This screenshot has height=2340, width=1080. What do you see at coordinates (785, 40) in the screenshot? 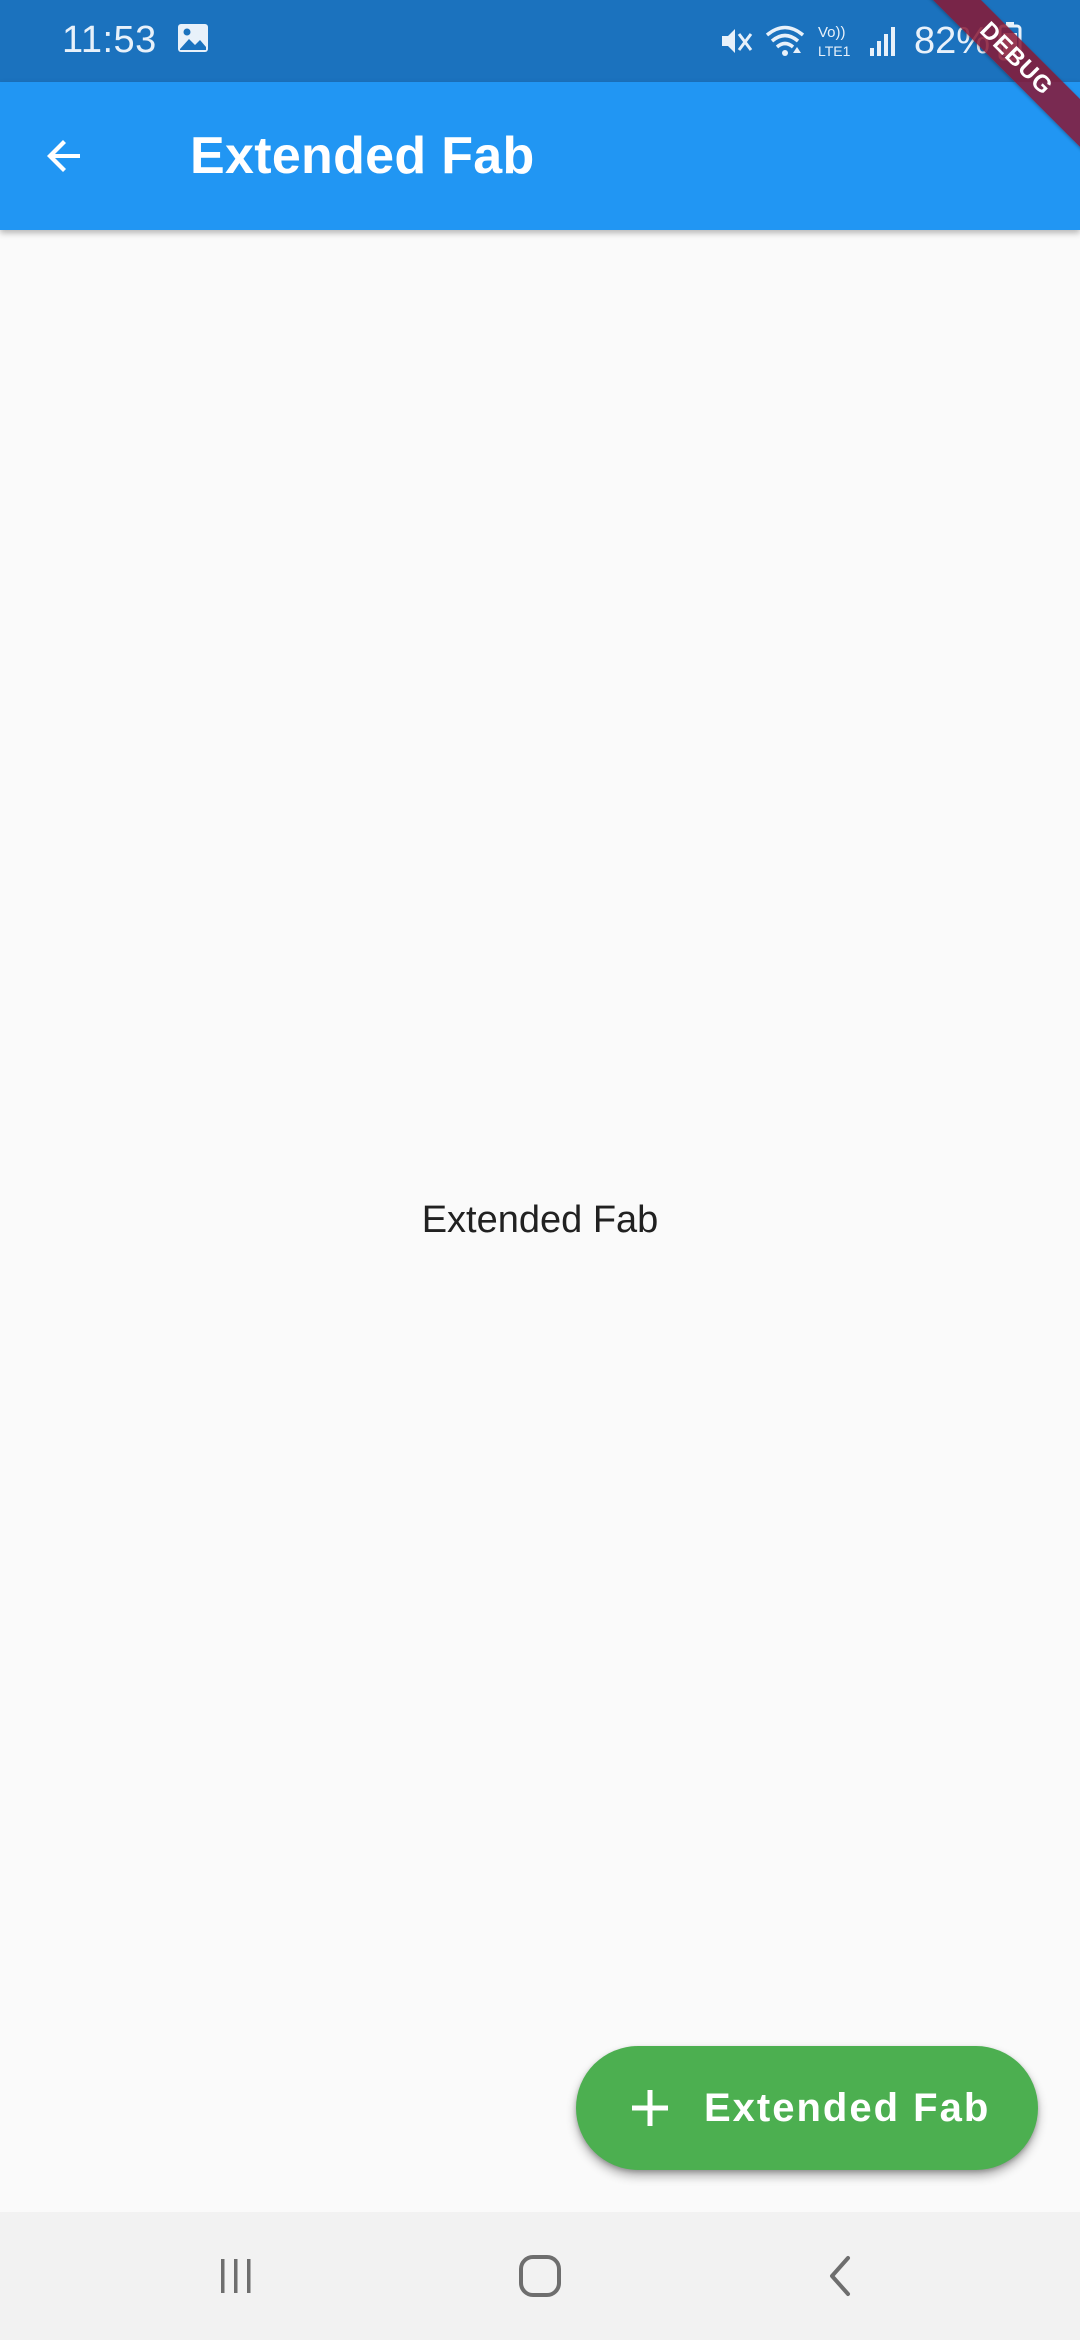
I see `wifi-icon` at bounding box center [785, 40].